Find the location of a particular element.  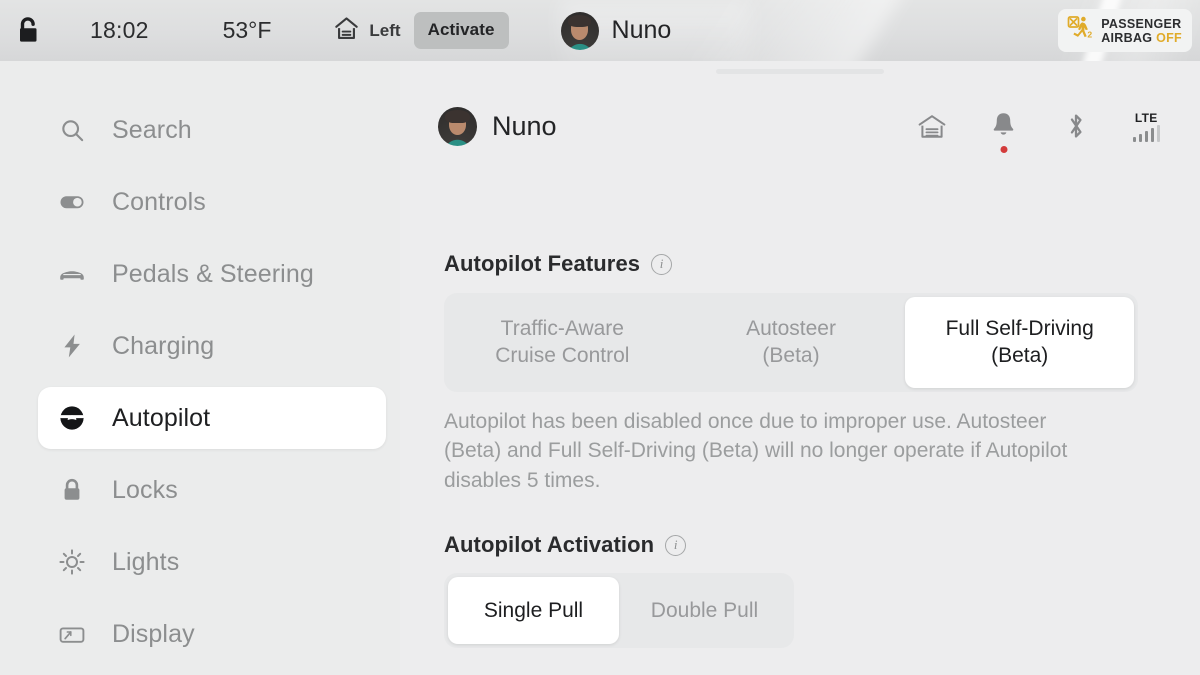

option-line1: Autosteer is located at coordinates (791, 328).